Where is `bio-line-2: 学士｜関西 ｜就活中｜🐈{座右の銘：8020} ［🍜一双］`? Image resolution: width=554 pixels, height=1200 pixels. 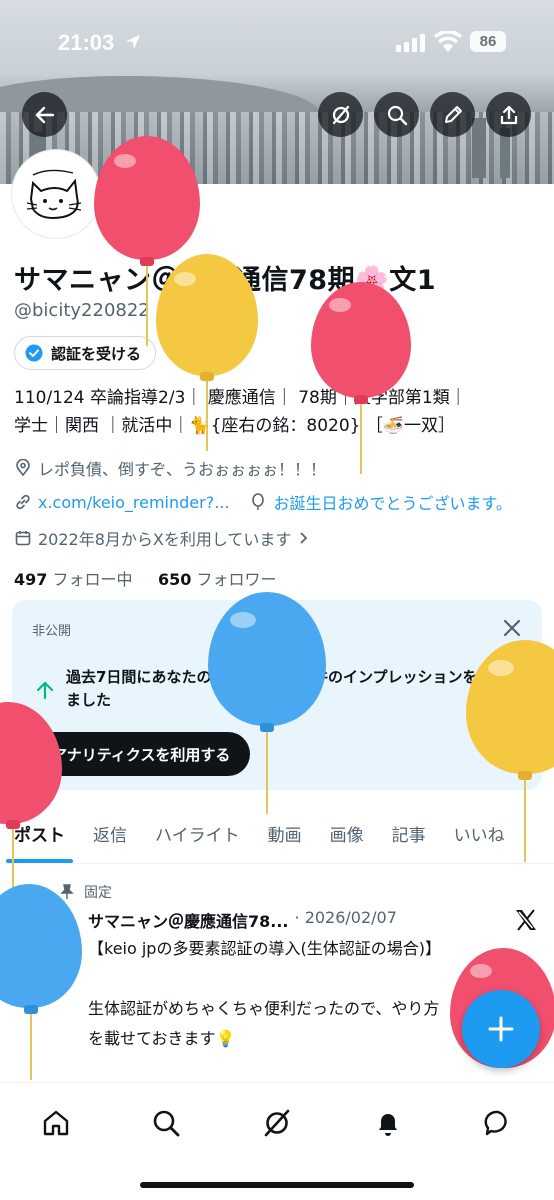 bio-line-2: 学士｜関西 ｜就活中｜🐈{座右の銘：8020} ［🍜一双］ is located at coordinates (235, 426).